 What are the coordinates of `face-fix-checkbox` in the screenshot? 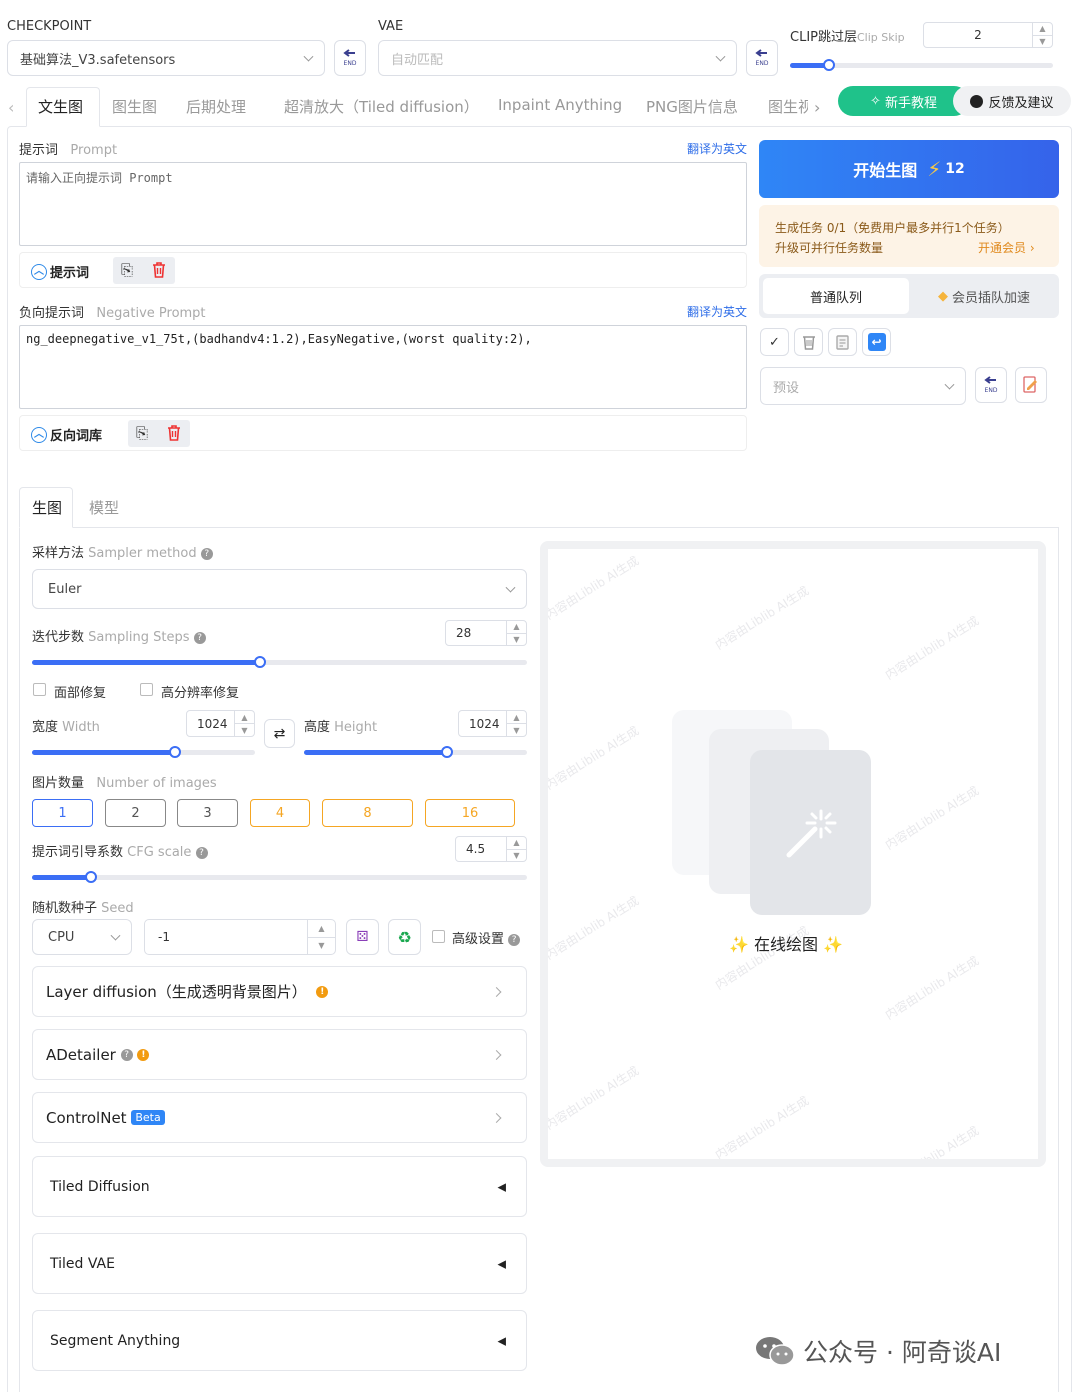 It's located at (39, 689).